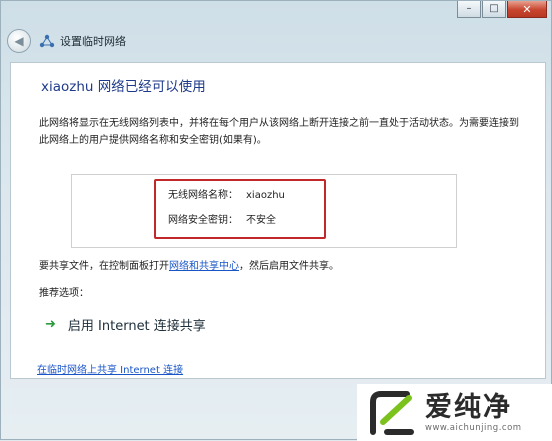  Describe the element at coordinates (50, 324) in the screenshot. I see `green-arrow-icon: ➜` at that location.